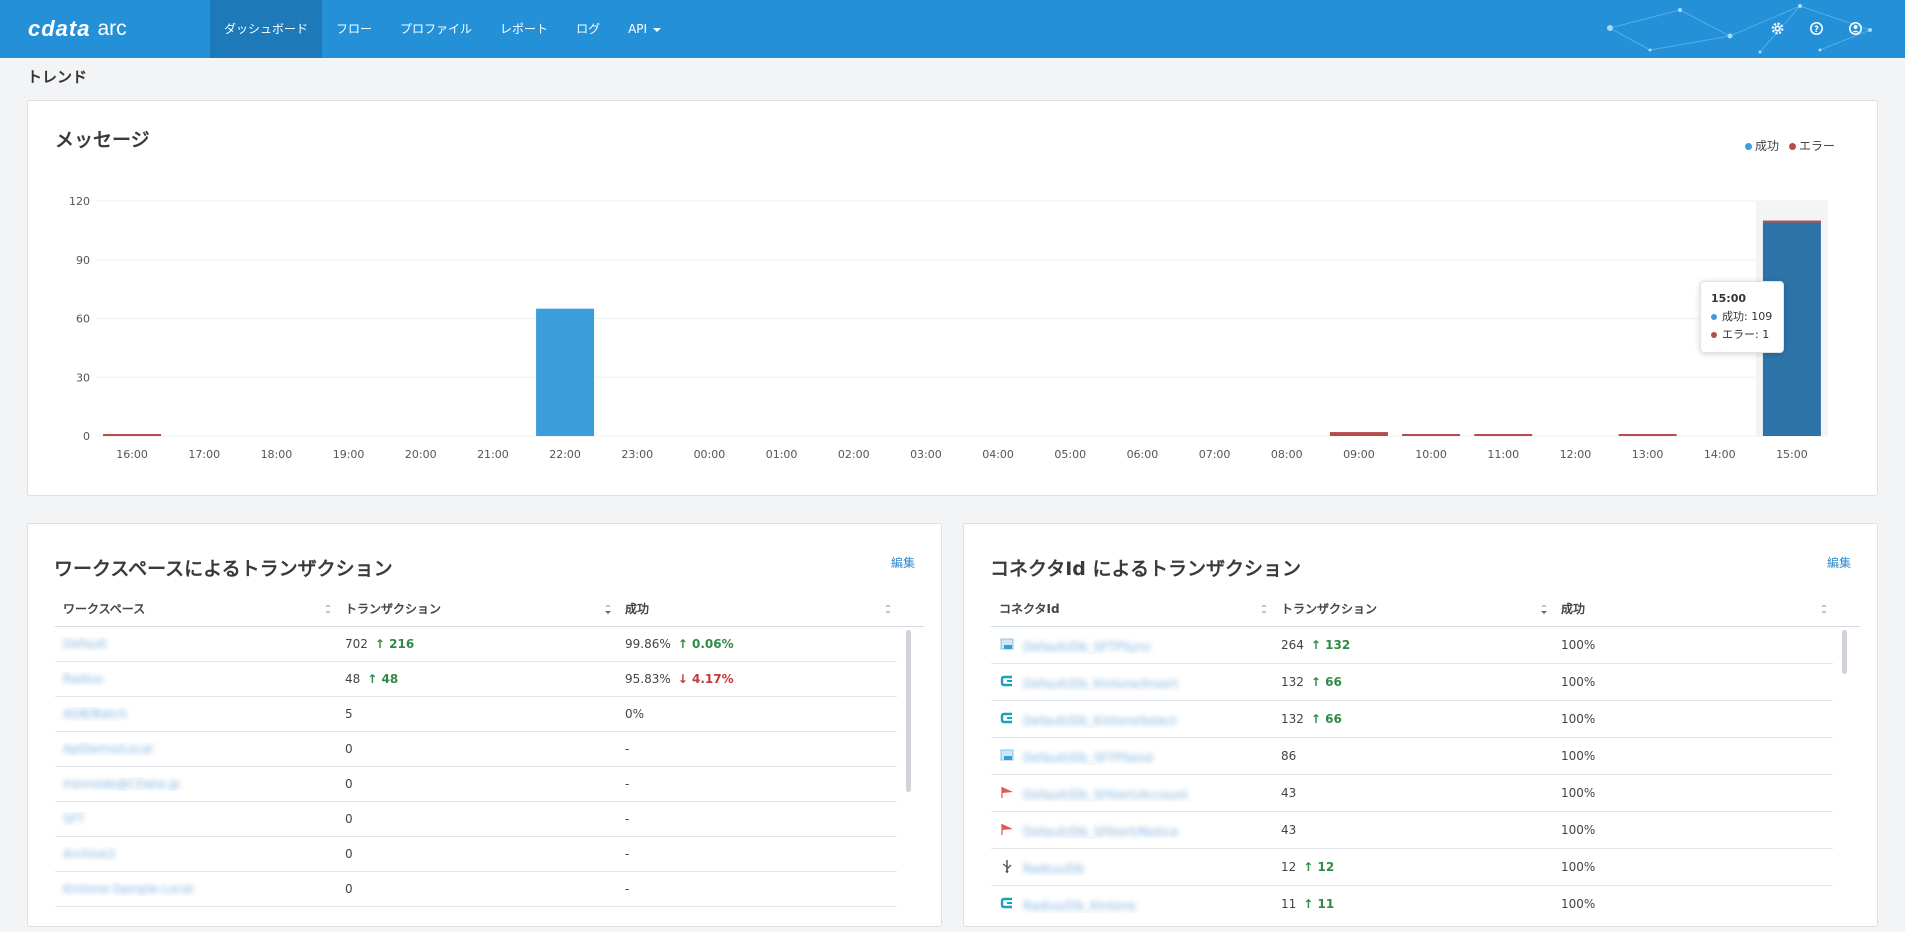 The image size is (1905, 932). I want to click on x-tick-label: 13:00, so click(1648, 454).